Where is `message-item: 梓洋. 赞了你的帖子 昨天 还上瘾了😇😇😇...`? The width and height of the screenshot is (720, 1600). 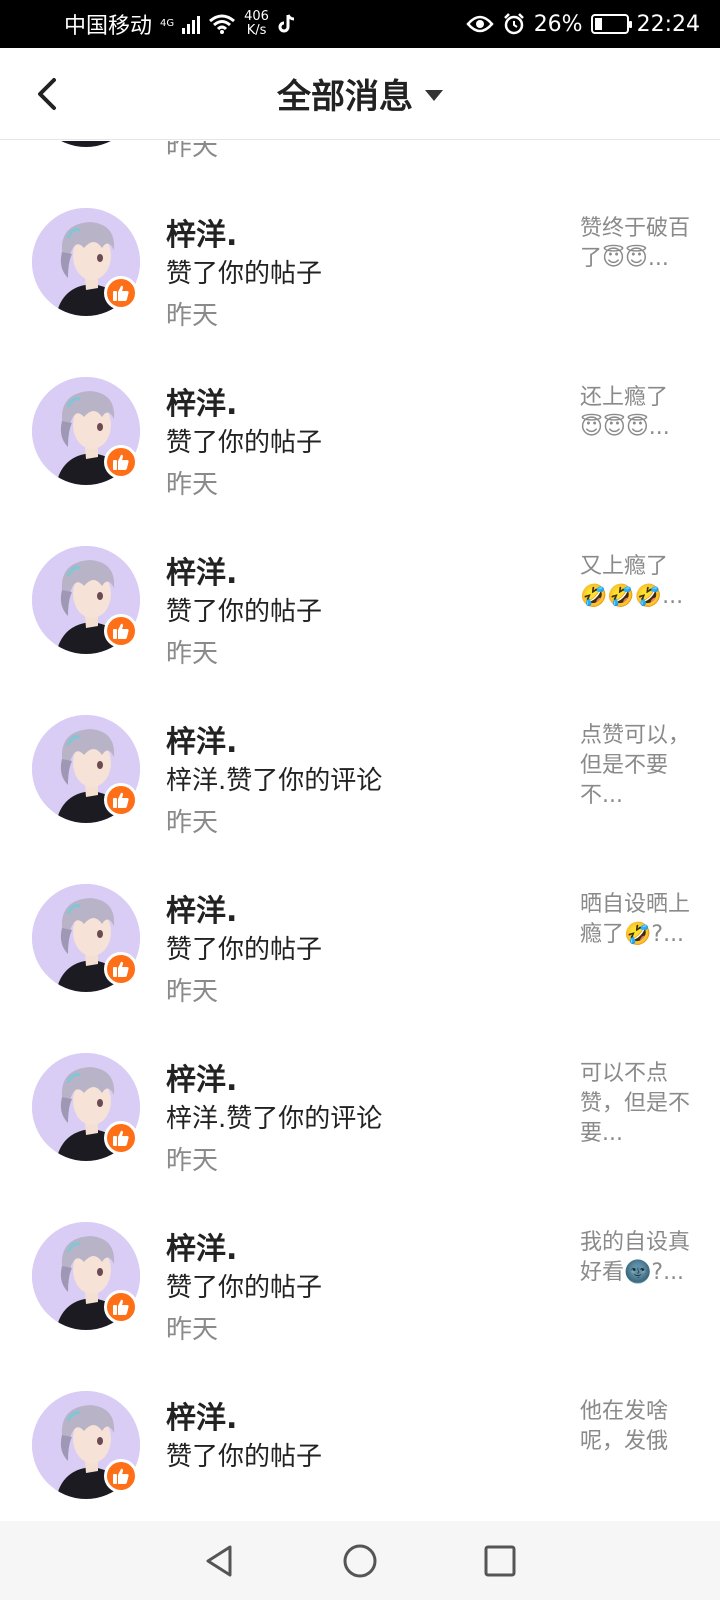 message-item: 梓洋. 赞了你的帖子 昨天 还上瘾了😇😇😇... is located at coordinates (360, 437).